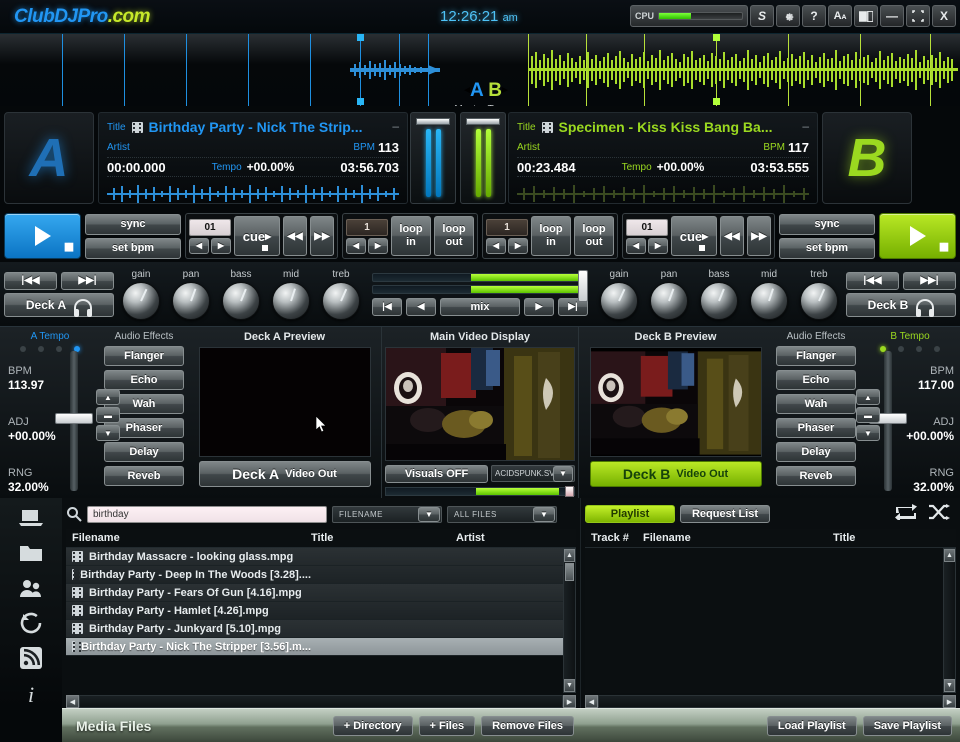 The width and height of the screenshot is (960, 742). I want to click on tab-request-list: Request List, so click(725, 514).